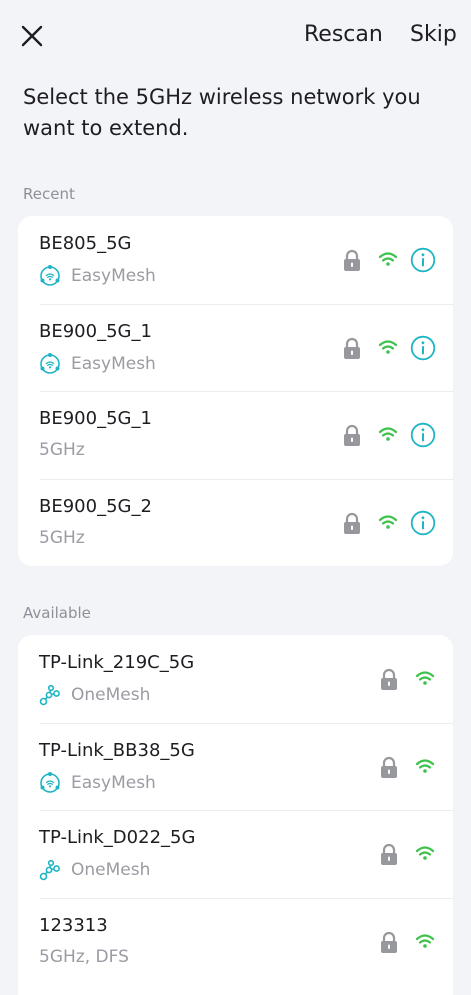 The image size is (471, 995). What do you see at coordinates (49, 194) in the screenshot?
I see `section-label-recent: Recent` at bounding box center [49, 194].